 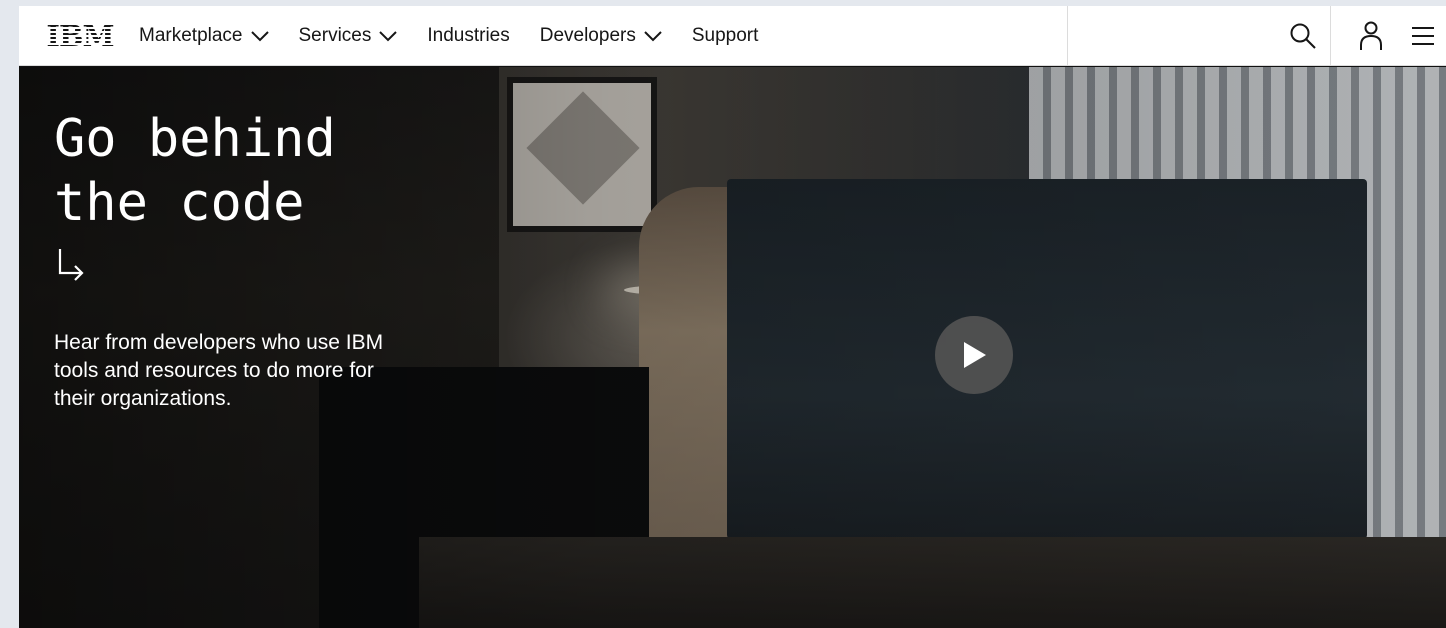 I want to click on play-video-button, so click(x=974, y=355).